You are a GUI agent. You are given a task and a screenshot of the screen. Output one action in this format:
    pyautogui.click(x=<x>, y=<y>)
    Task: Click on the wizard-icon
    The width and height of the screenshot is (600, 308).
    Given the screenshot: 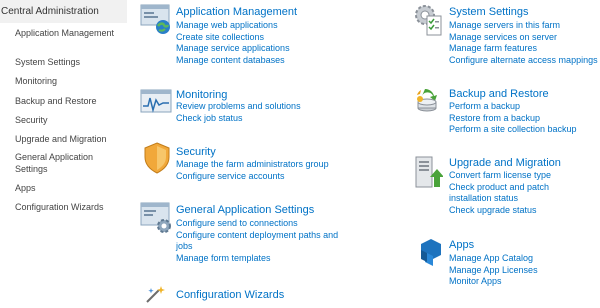 What is the action you would take?
    pyautogui.click(x=156, y=294)
    